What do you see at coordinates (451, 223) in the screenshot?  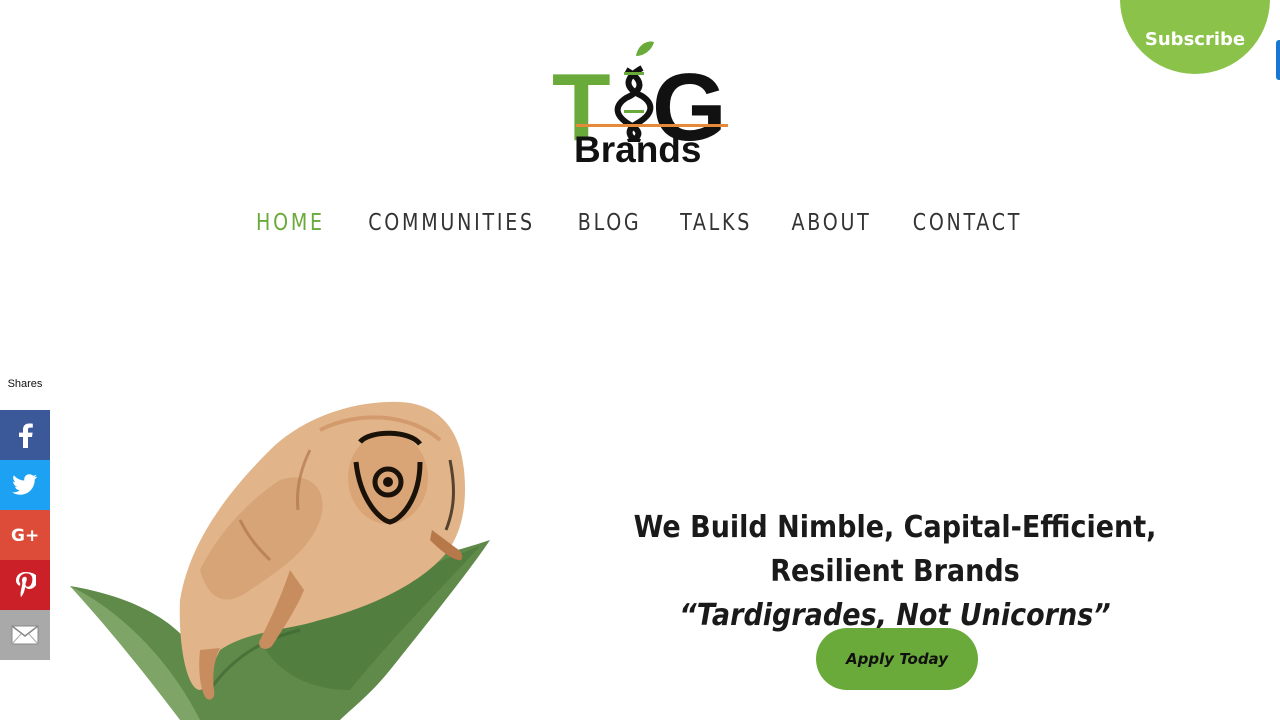 I see `nav-communities: COMMUNITIES` at bounding box center [451, 223].